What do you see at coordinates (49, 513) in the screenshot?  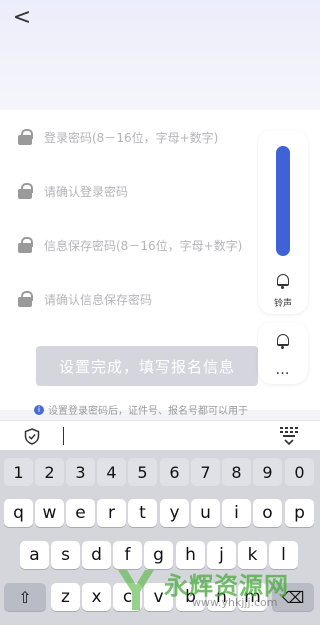 I see `key-w: w` at bounding box center [49, 513].